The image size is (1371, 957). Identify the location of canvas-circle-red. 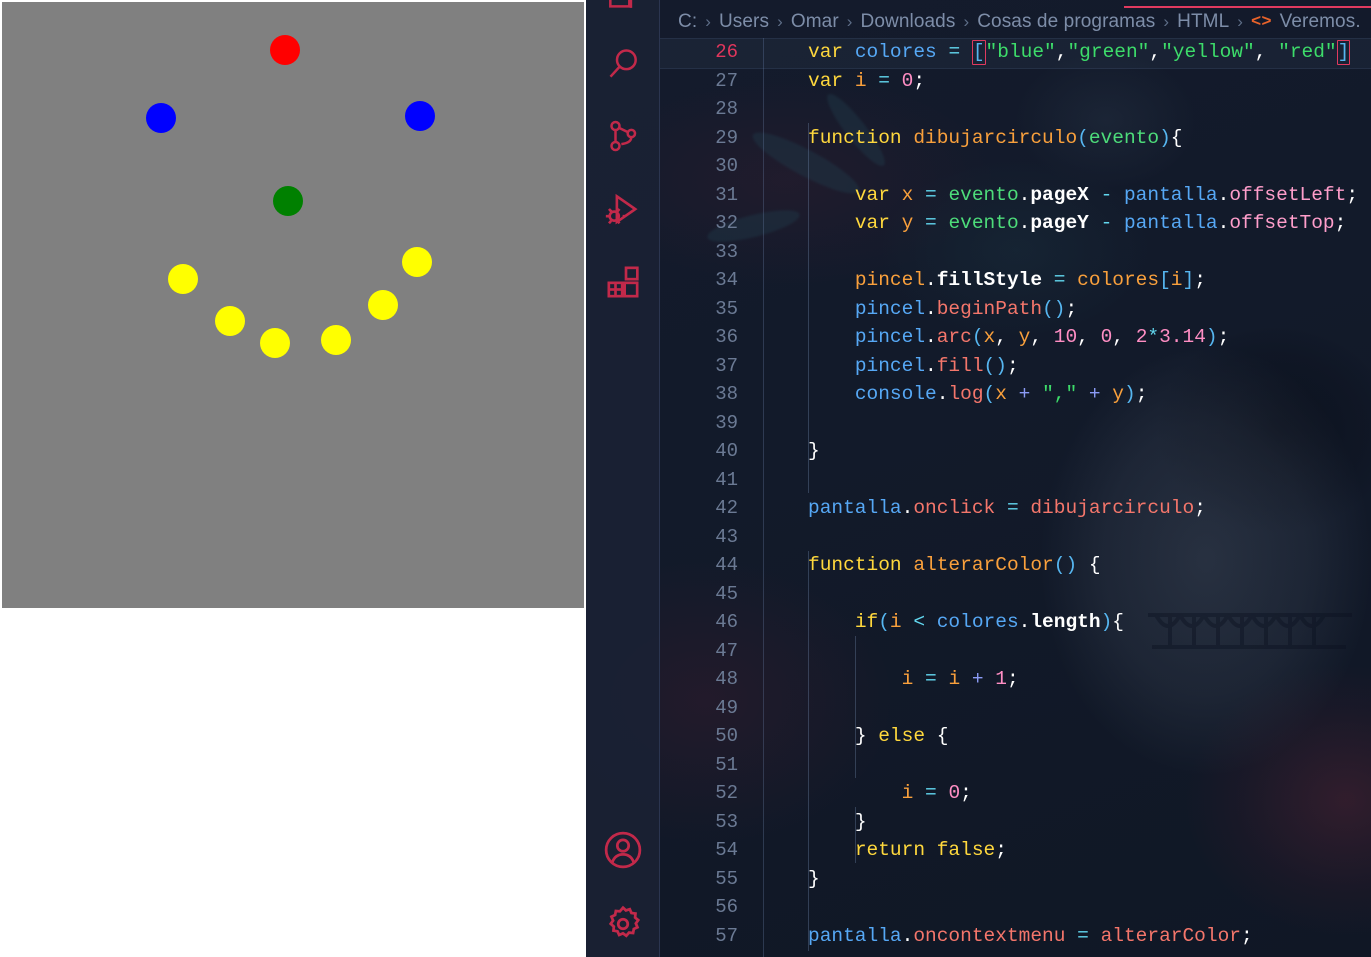
(285, 50).